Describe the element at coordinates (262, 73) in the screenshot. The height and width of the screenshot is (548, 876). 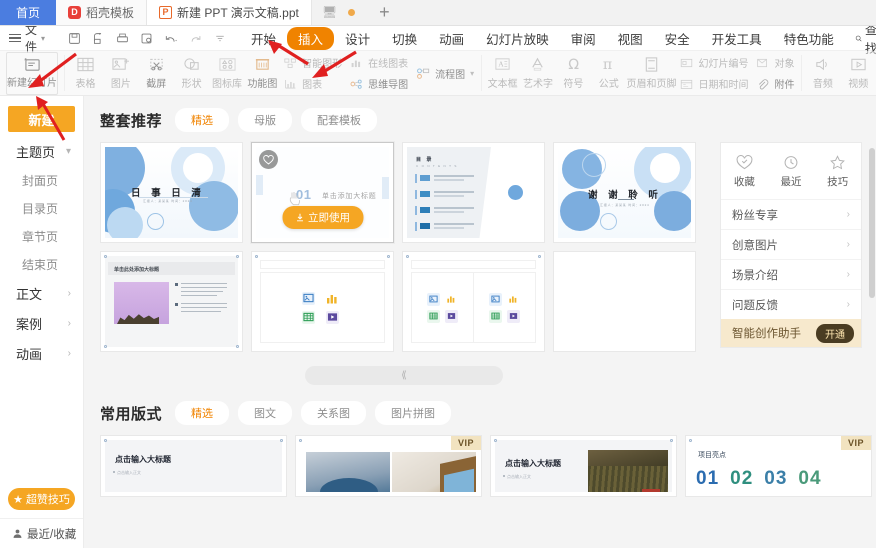
I see `function-chart-button: 功能图` at that location.